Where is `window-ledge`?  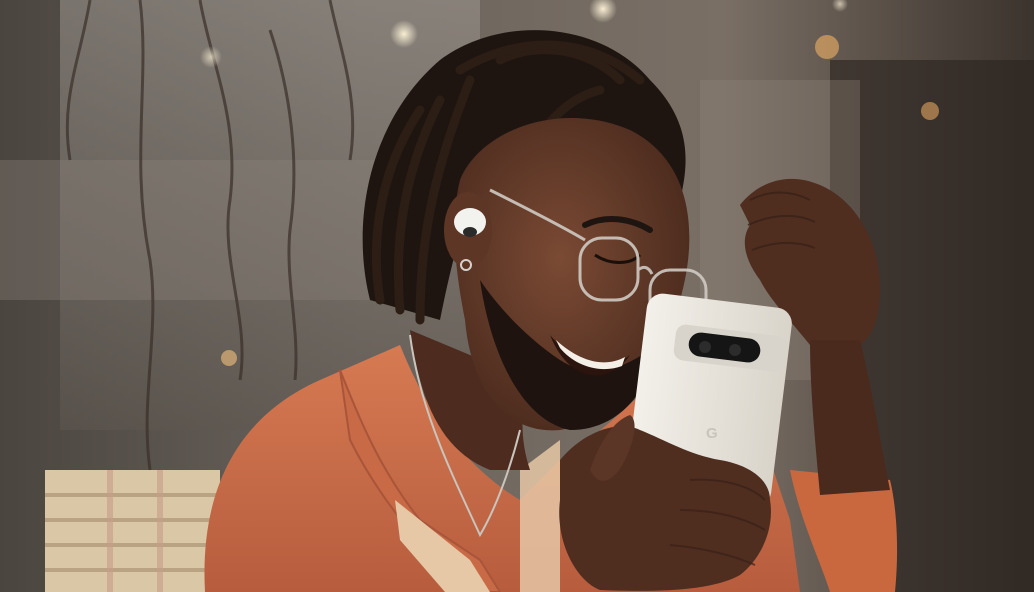
window-ledge is located at coordinates (190, 230).